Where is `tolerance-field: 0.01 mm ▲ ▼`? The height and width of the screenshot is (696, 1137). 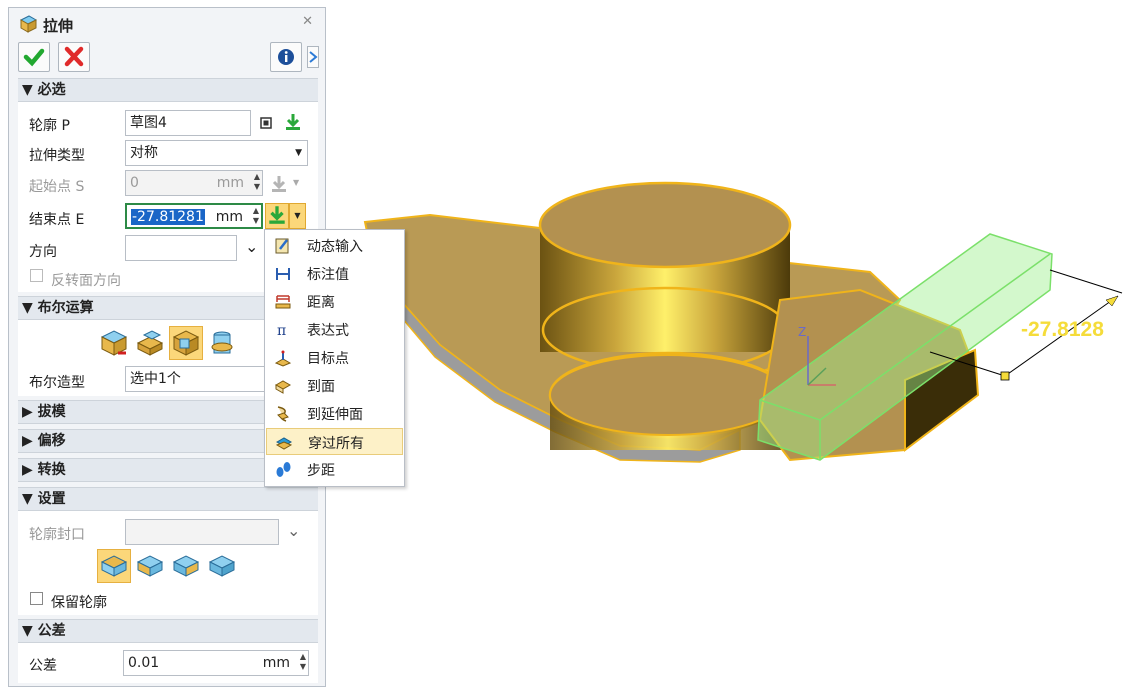
tolerance-field: 0.01 mm ▲ ▼ is located at coordinates (216, 663).